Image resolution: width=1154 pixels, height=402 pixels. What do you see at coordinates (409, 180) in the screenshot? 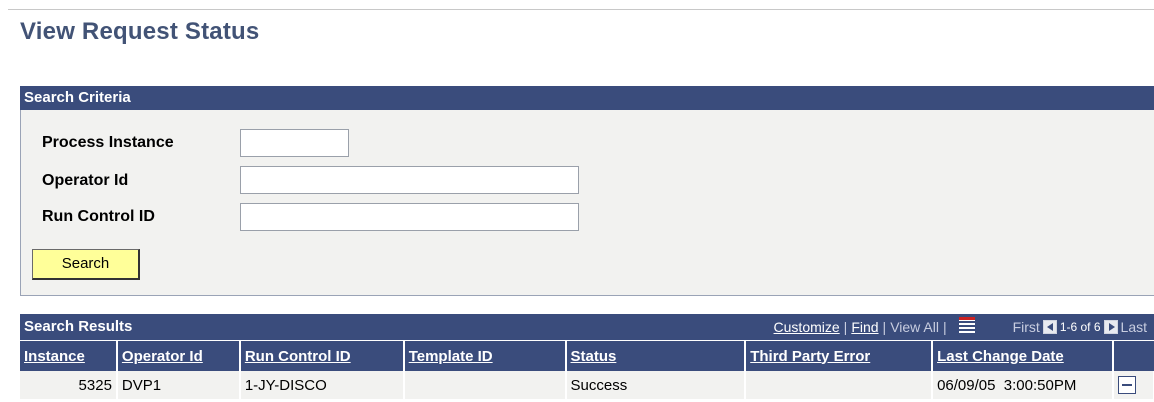
I see `operator-id-input` at bounding box center [409, 180].